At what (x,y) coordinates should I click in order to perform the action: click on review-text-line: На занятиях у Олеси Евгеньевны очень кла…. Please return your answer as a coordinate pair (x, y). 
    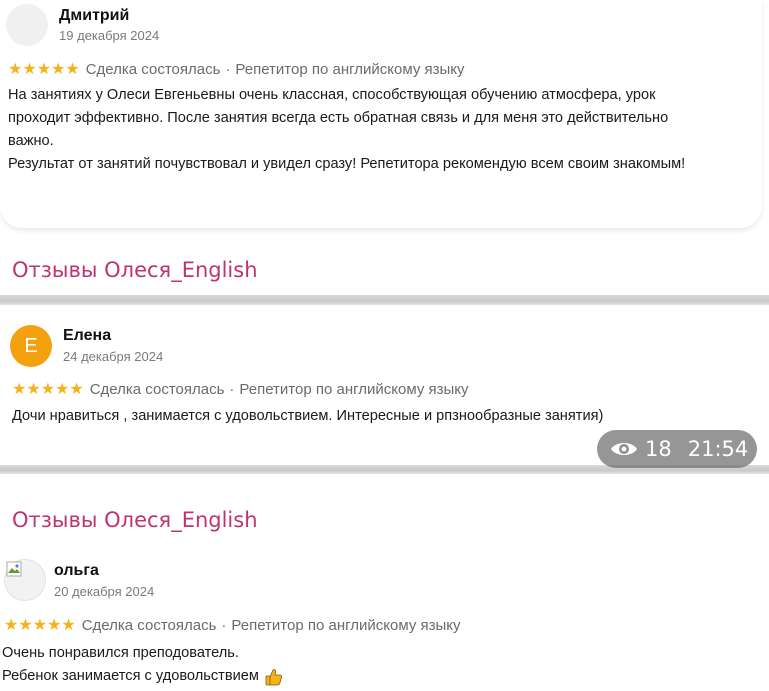
    Looking at the image, I should click on (332, 95).